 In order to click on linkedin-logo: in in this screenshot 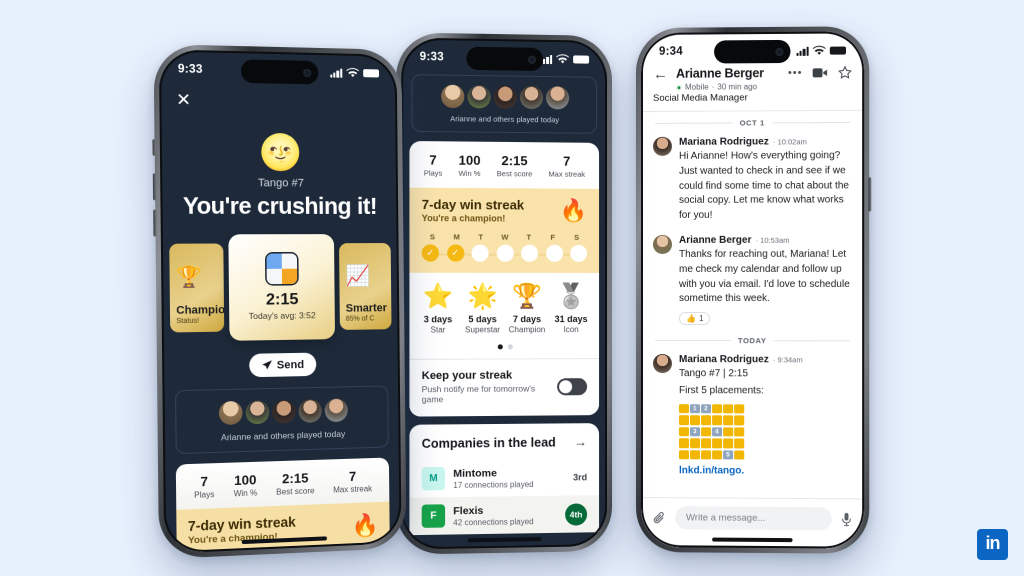, I will do `click(992, 544)`.